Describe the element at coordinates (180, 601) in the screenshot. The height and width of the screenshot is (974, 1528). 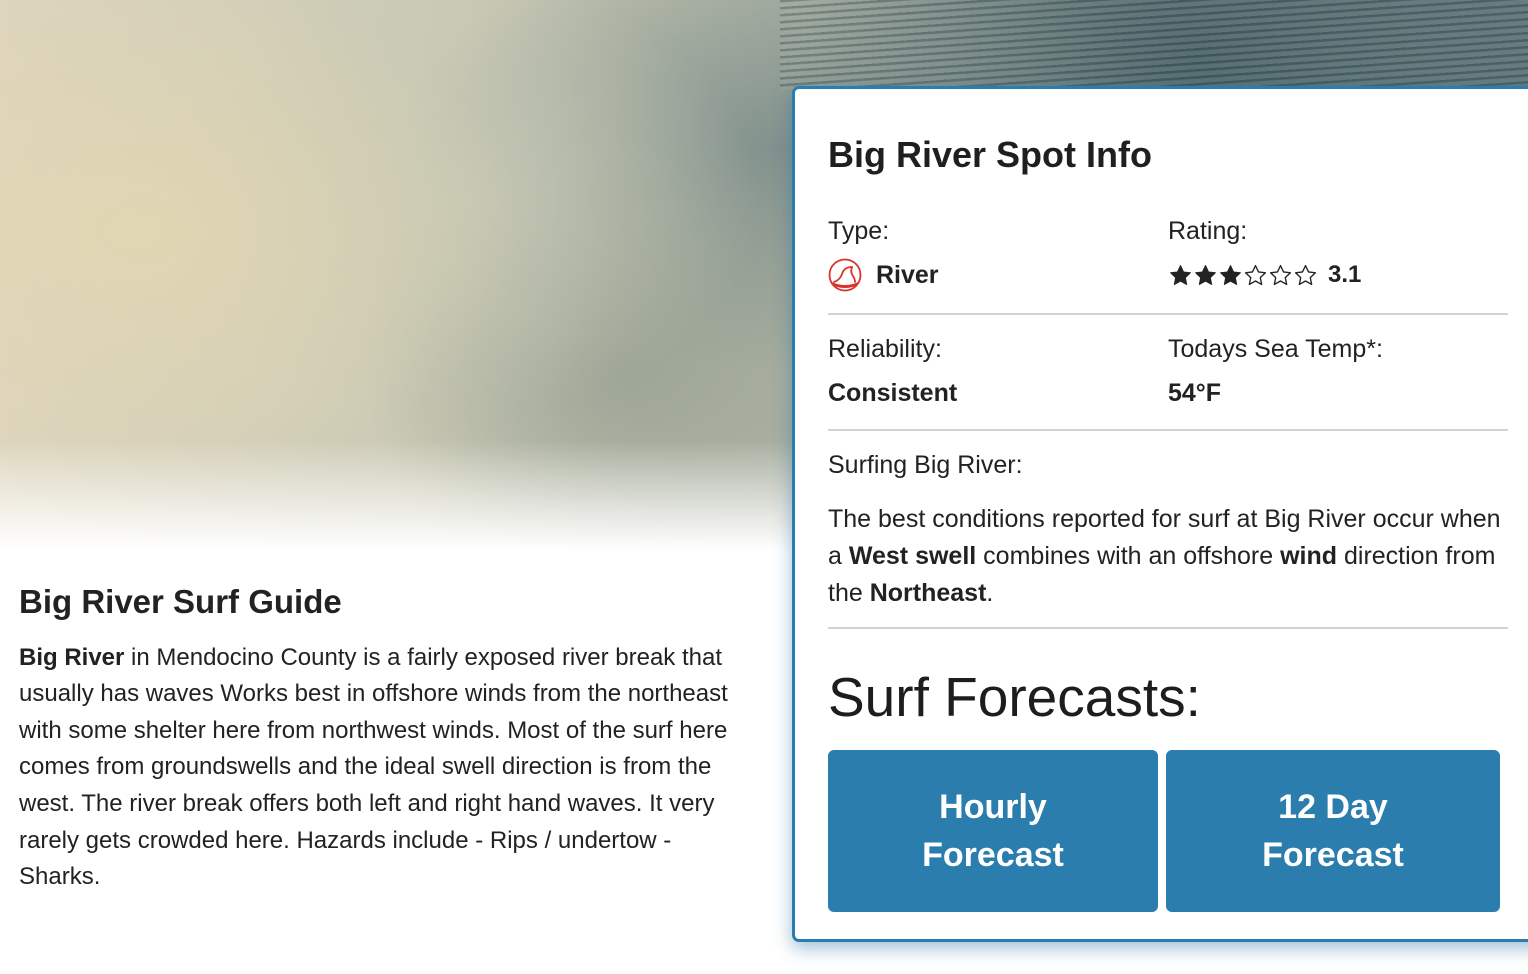
I see `surf-guide-title: Big River Surf Guide` at that location.